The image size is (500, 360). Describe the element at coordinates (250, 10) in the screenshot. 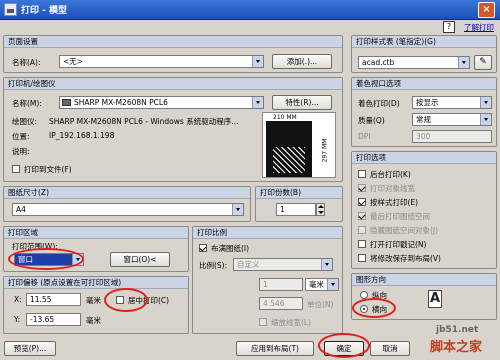

I see `title-bar: 打印 - 模型 ×` at that location.